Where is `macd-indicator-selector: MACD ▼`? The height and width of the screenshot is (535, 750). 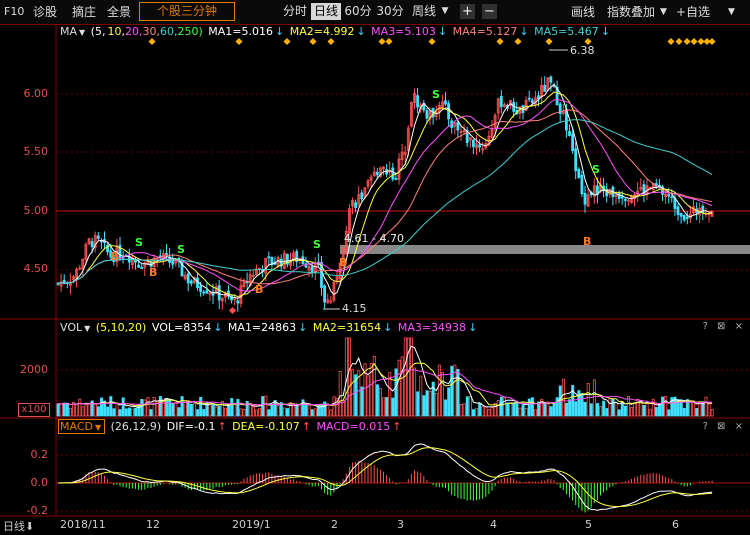
macd-indicator-selector: MACD ▼ is located at coordinates (82, 426).